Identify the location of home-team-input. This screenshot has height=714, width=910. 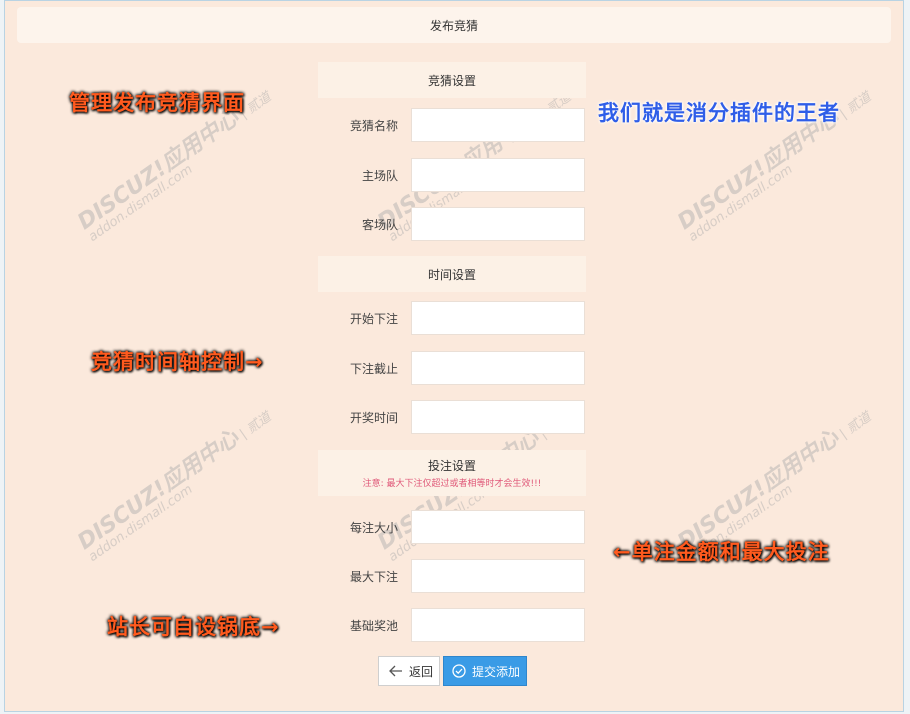
(498, 175).